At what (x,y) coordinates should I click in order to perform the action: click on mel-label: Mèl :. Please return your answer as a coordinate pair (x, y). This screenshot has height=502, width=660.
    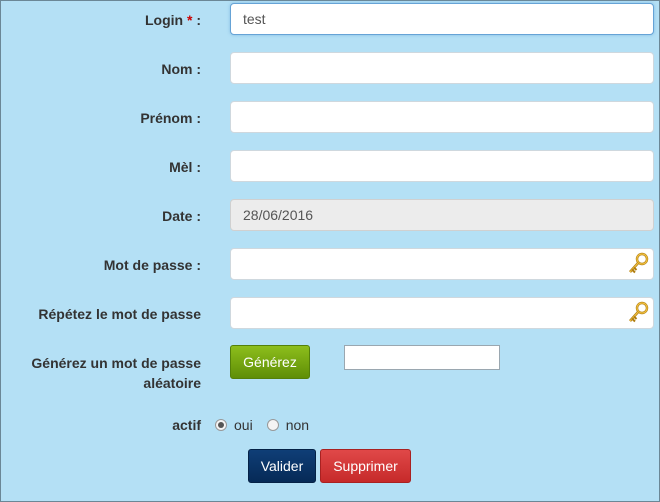
    Looking at the image, I should click on (185, 167).